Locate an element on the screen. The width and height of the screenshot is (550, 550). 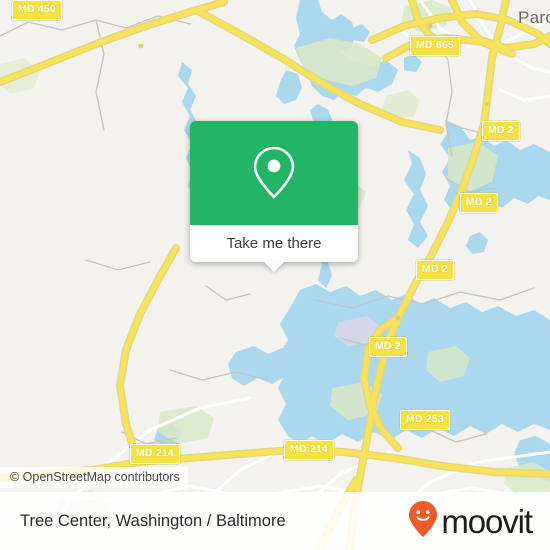
popup-action-bar: Take me there is located at coordinates (274, 248).